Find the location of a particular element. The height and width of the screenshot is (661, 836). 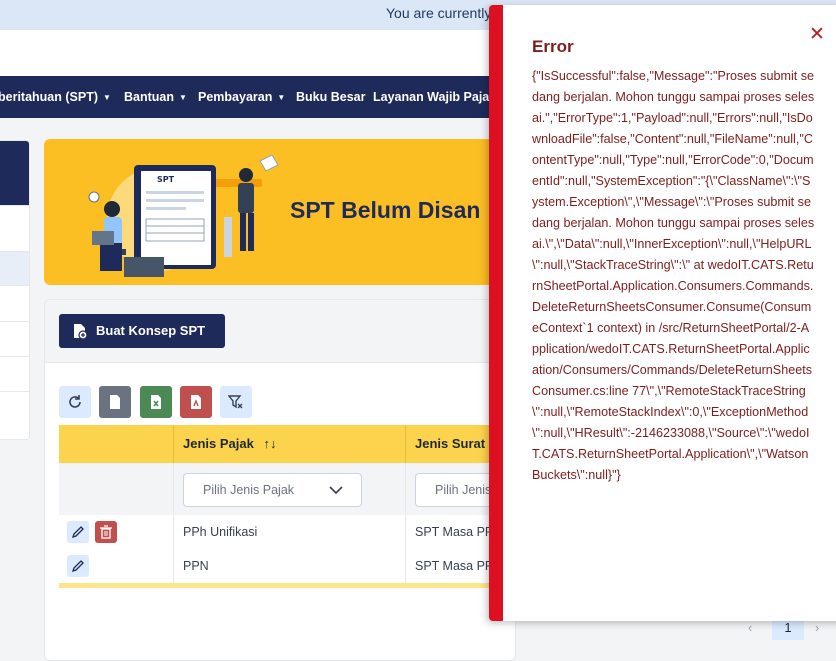

column-header-jenis-pajak: Jenis Pajak ↑↓ is located at coordinates (229, 444).